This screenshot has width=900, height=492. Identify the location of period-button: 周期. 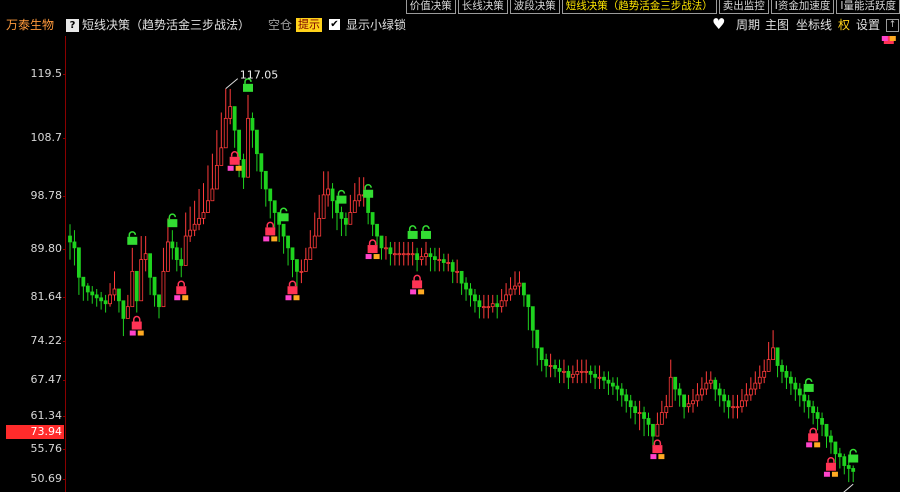
(748, 25).